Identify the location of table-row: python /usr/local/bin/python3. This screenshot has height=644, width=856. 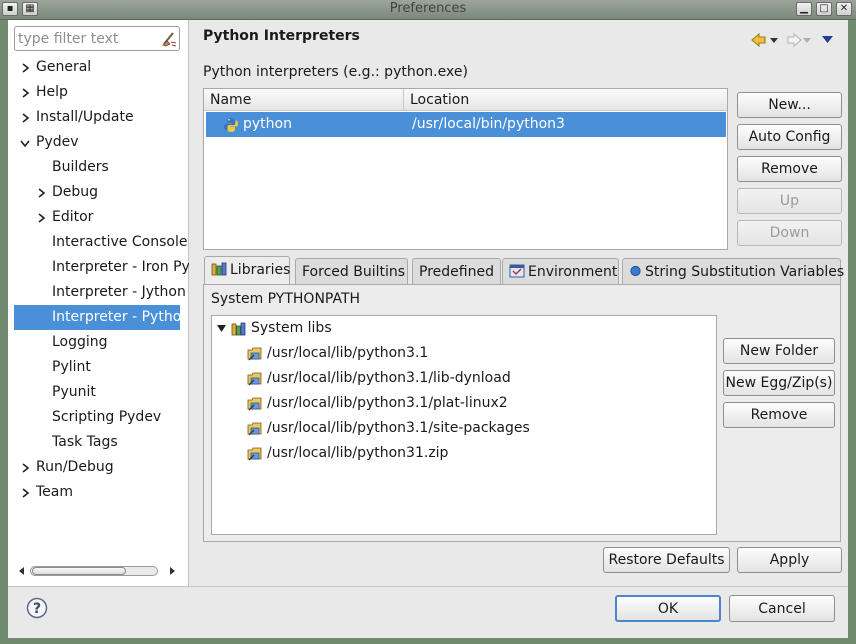
(466, 124).